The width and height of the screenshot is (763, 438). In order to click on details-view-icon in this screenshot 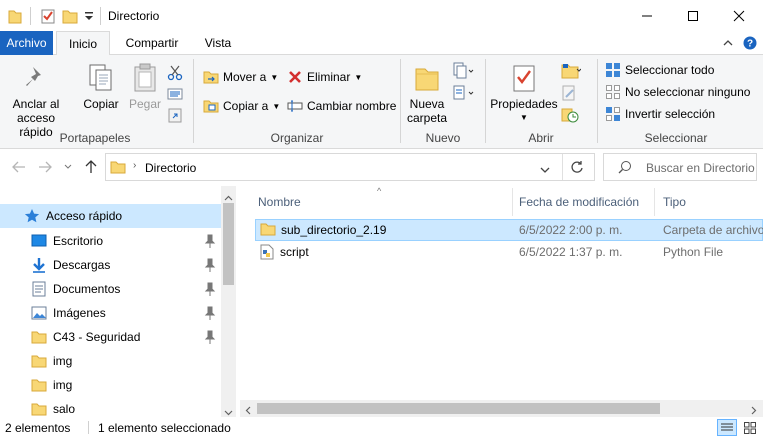, I will do `click(727, 427)`.